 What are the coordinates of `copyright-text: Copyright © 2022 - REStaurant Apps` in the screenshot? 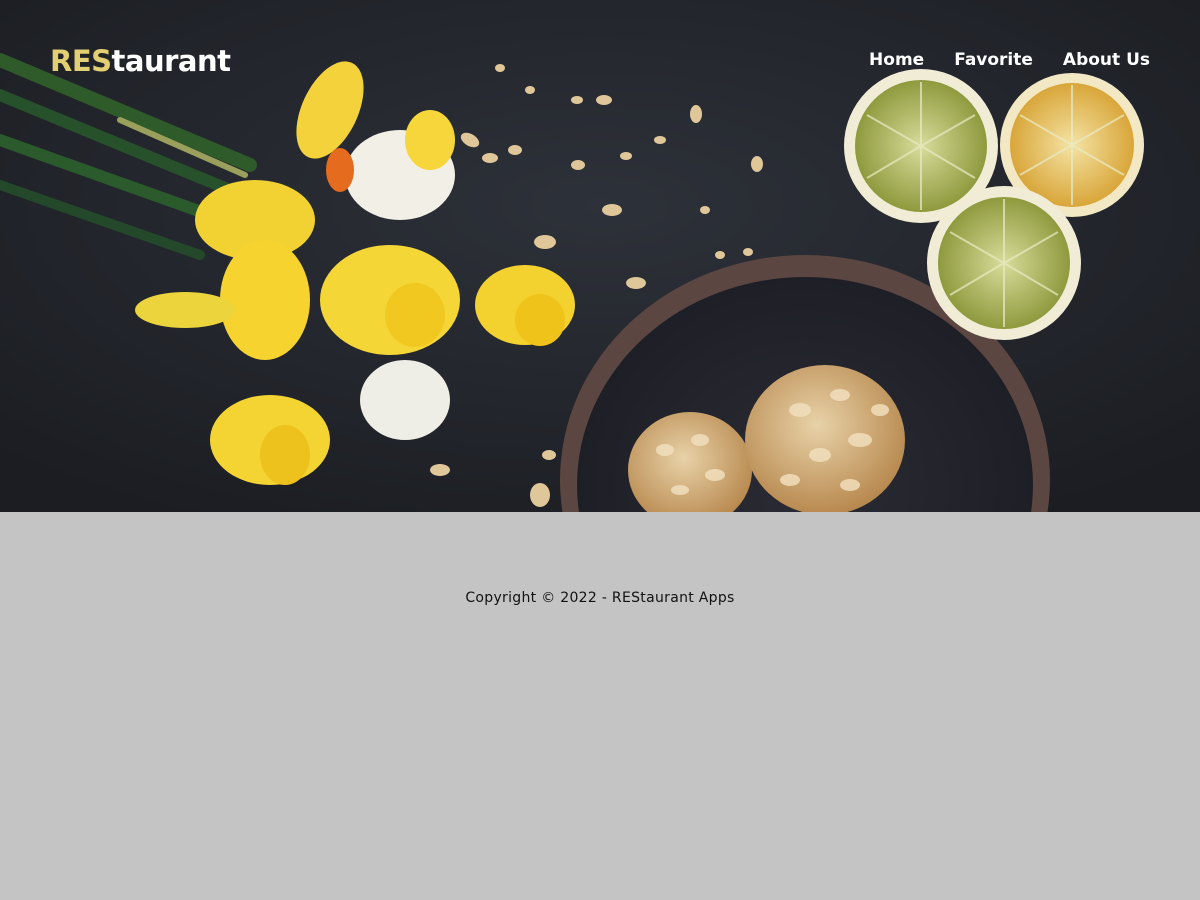 It's located at (600, 598).